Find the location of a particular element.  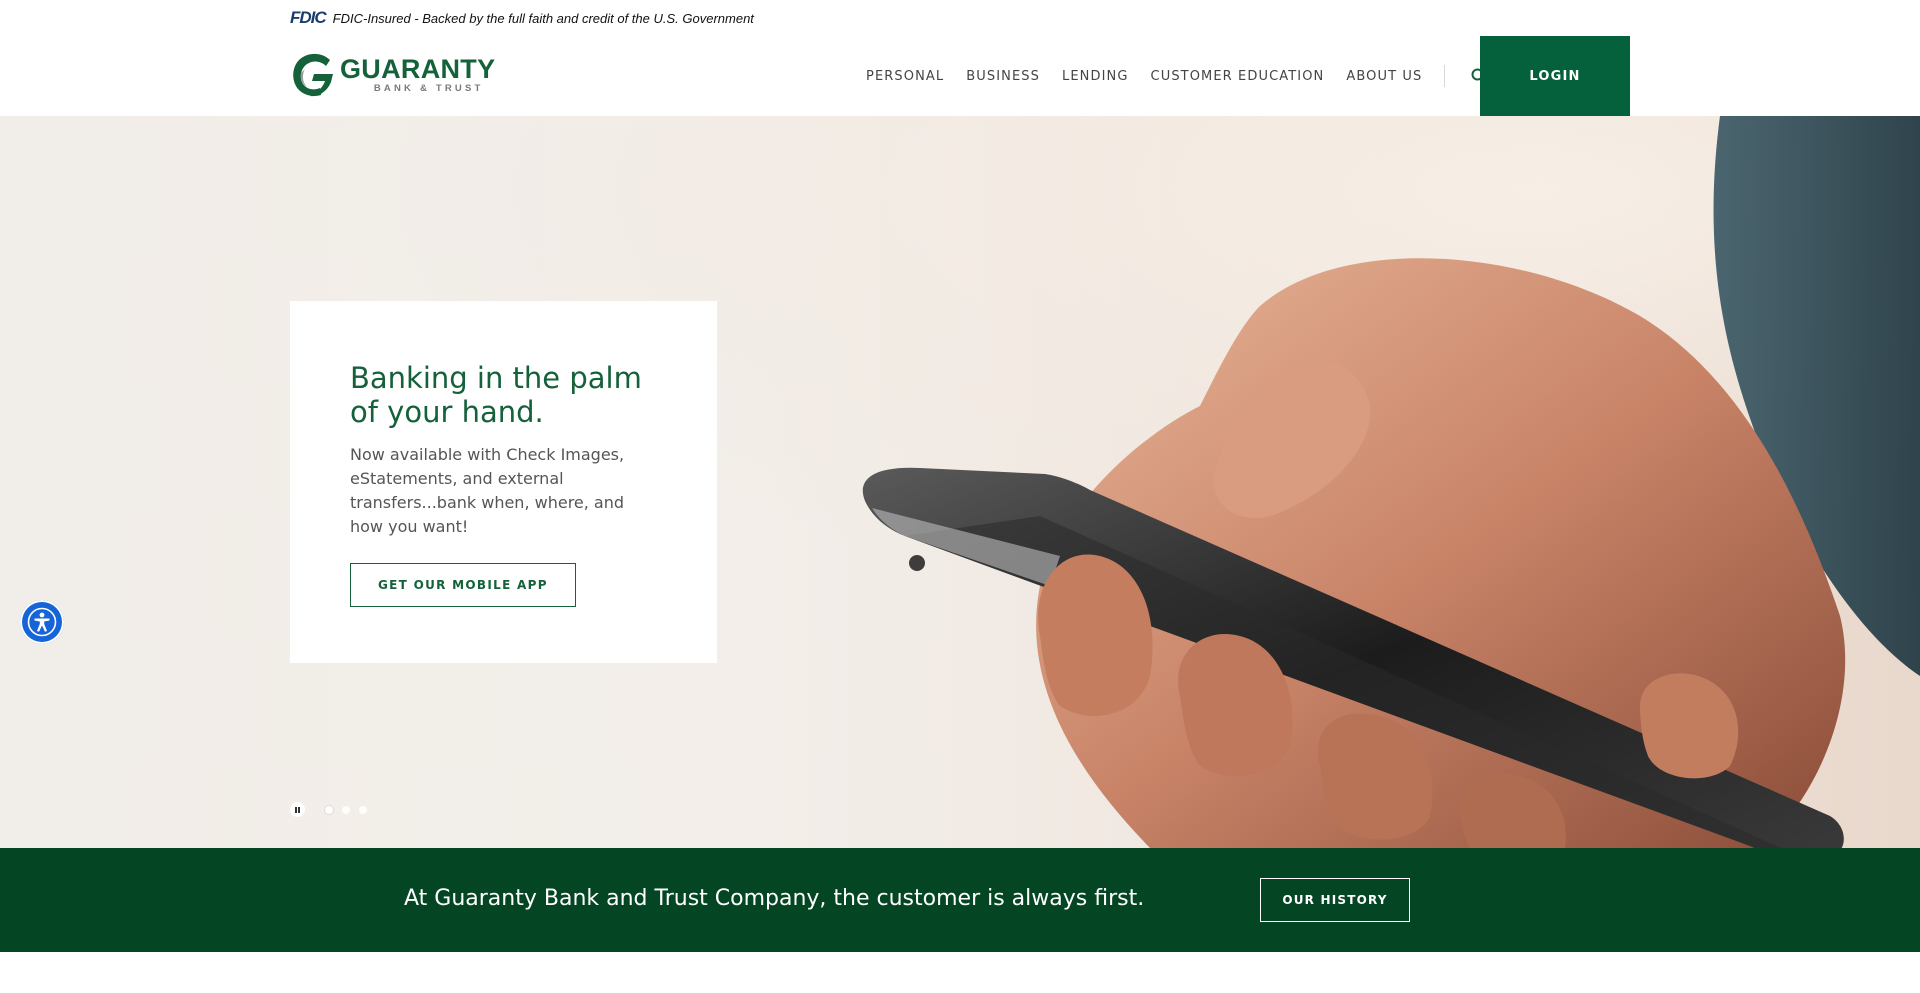

pause-icon is located at coordinates (295, 809).